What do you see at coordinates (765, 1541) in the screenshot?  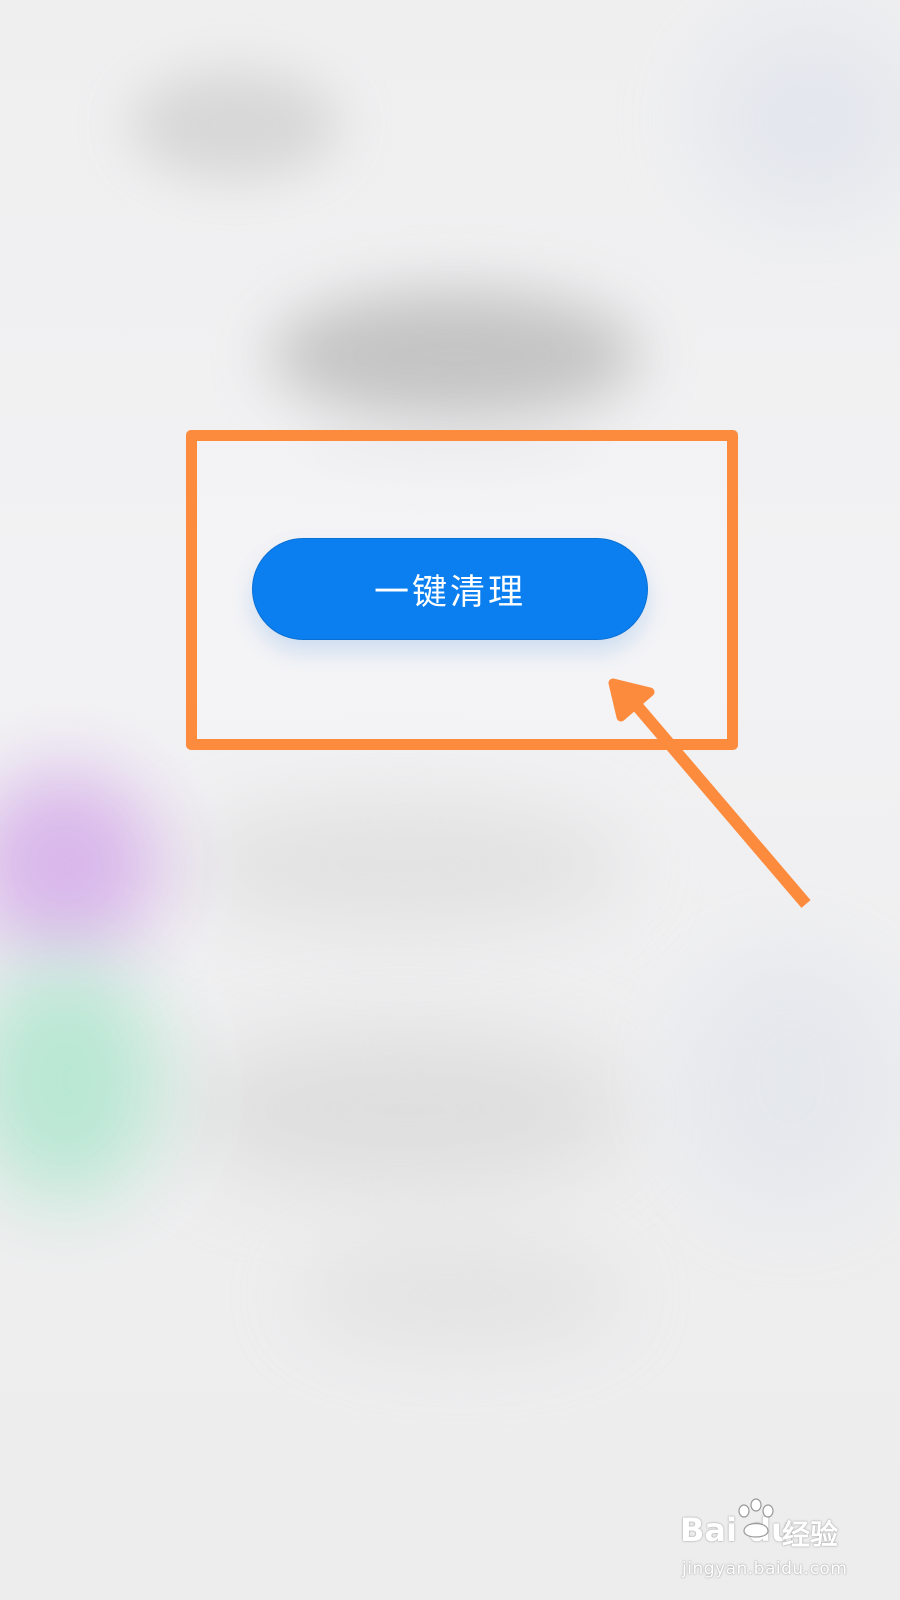 I see `baidu-jingyan-watermark: Bai du 经验 jingyan.baidu.com` at bounding box center [765, 1541].